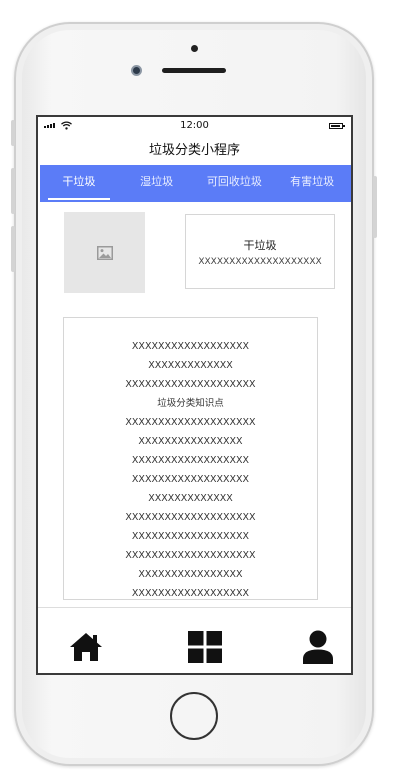 This screenshot has width=400, height=780. I want to click on category-tab-bar: 干垃圾 湿垃圾 可回收垃圾 有害垃圾, so click(195, 183).